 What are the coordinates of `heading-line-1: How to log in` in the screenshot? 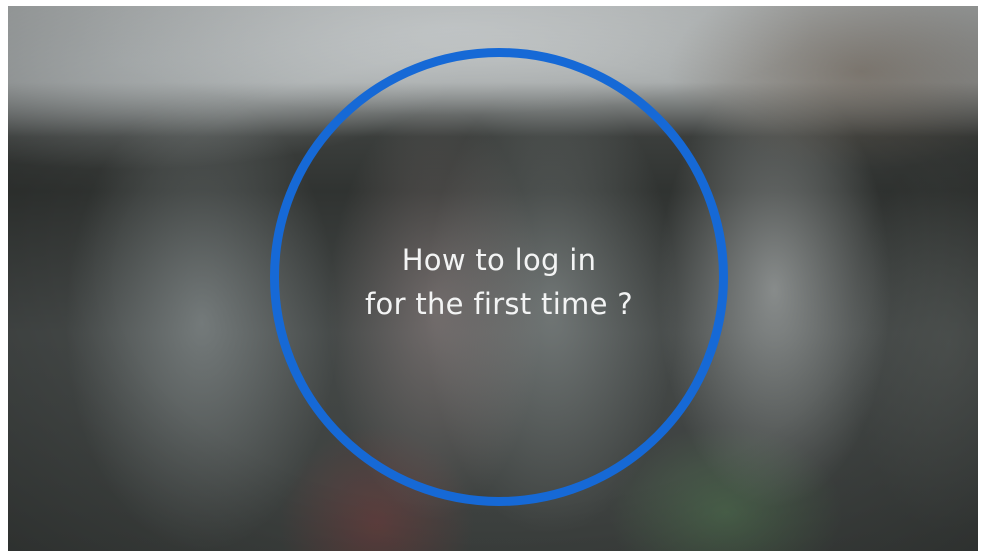 It's located at (499, 260).